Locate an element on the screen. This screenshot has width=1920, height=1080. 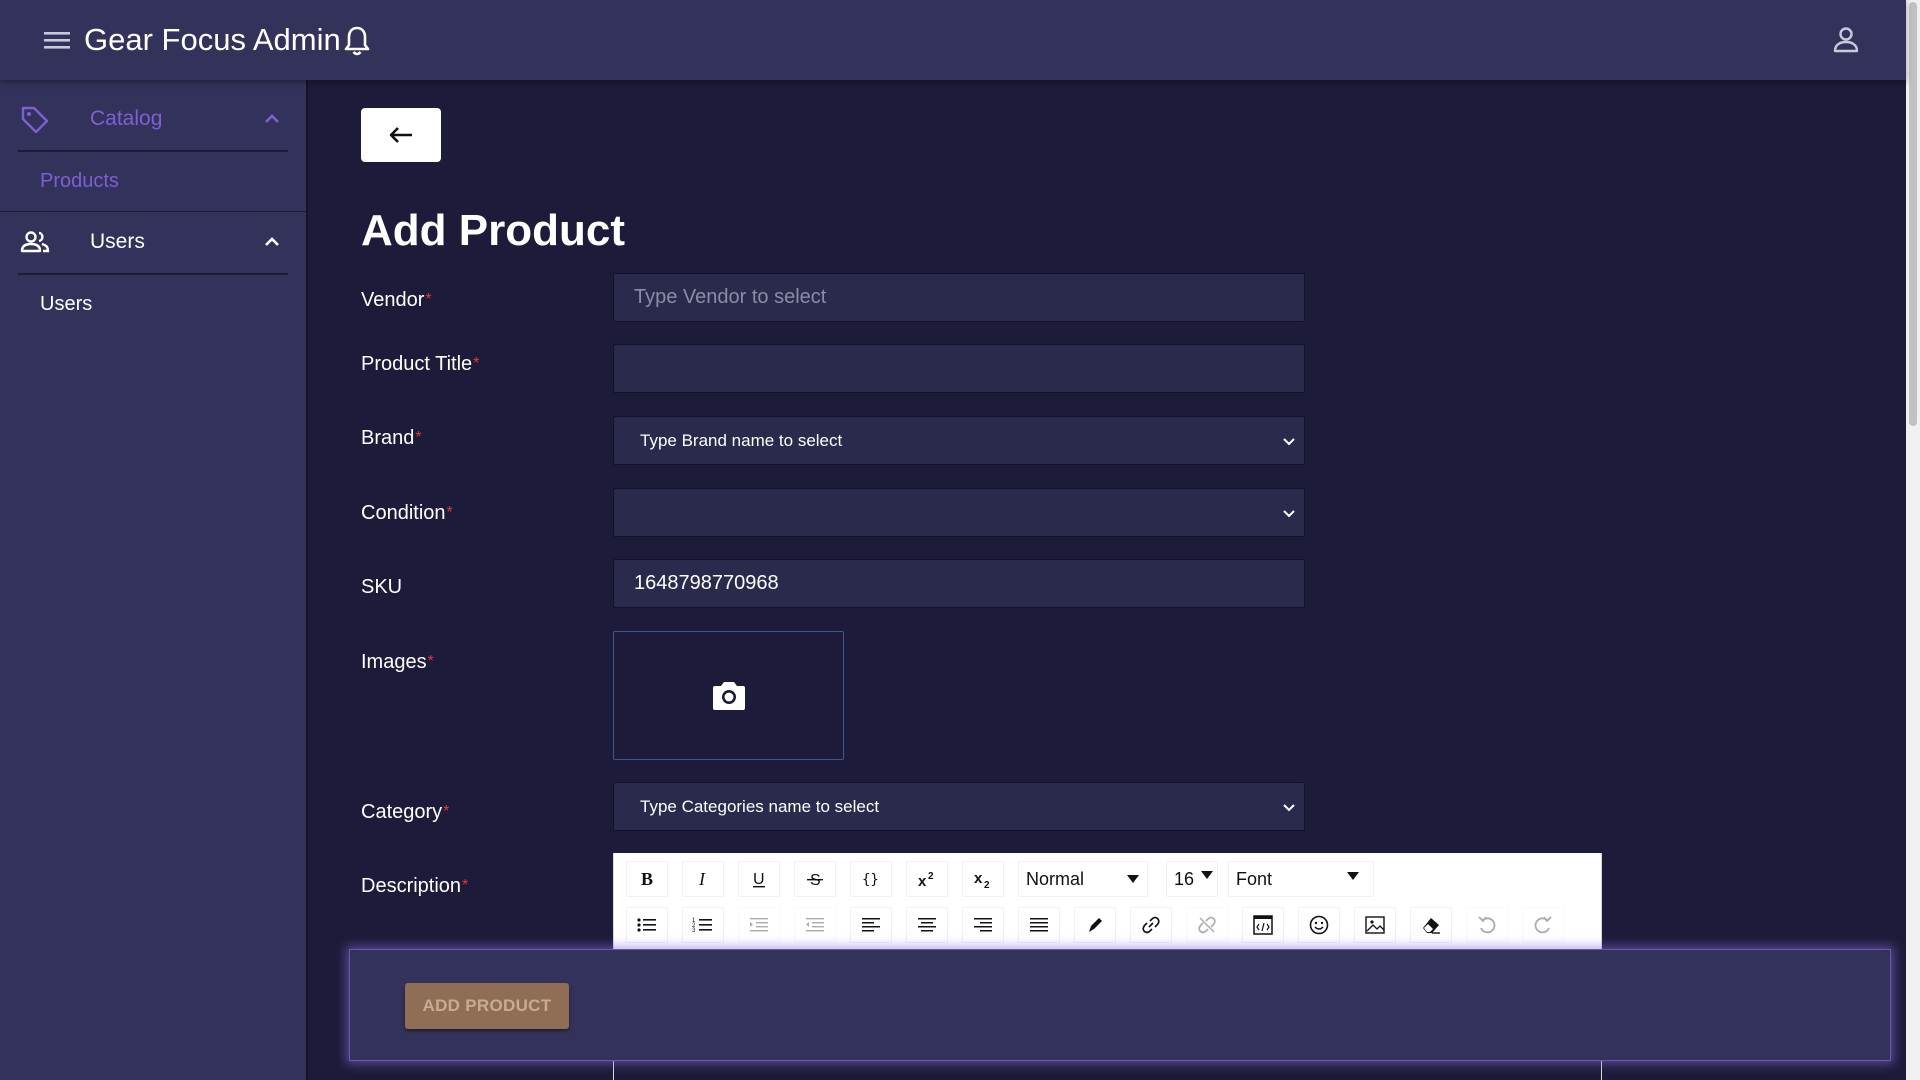
app-title: Gear Focus Admin is located at coordinates (212, 39).